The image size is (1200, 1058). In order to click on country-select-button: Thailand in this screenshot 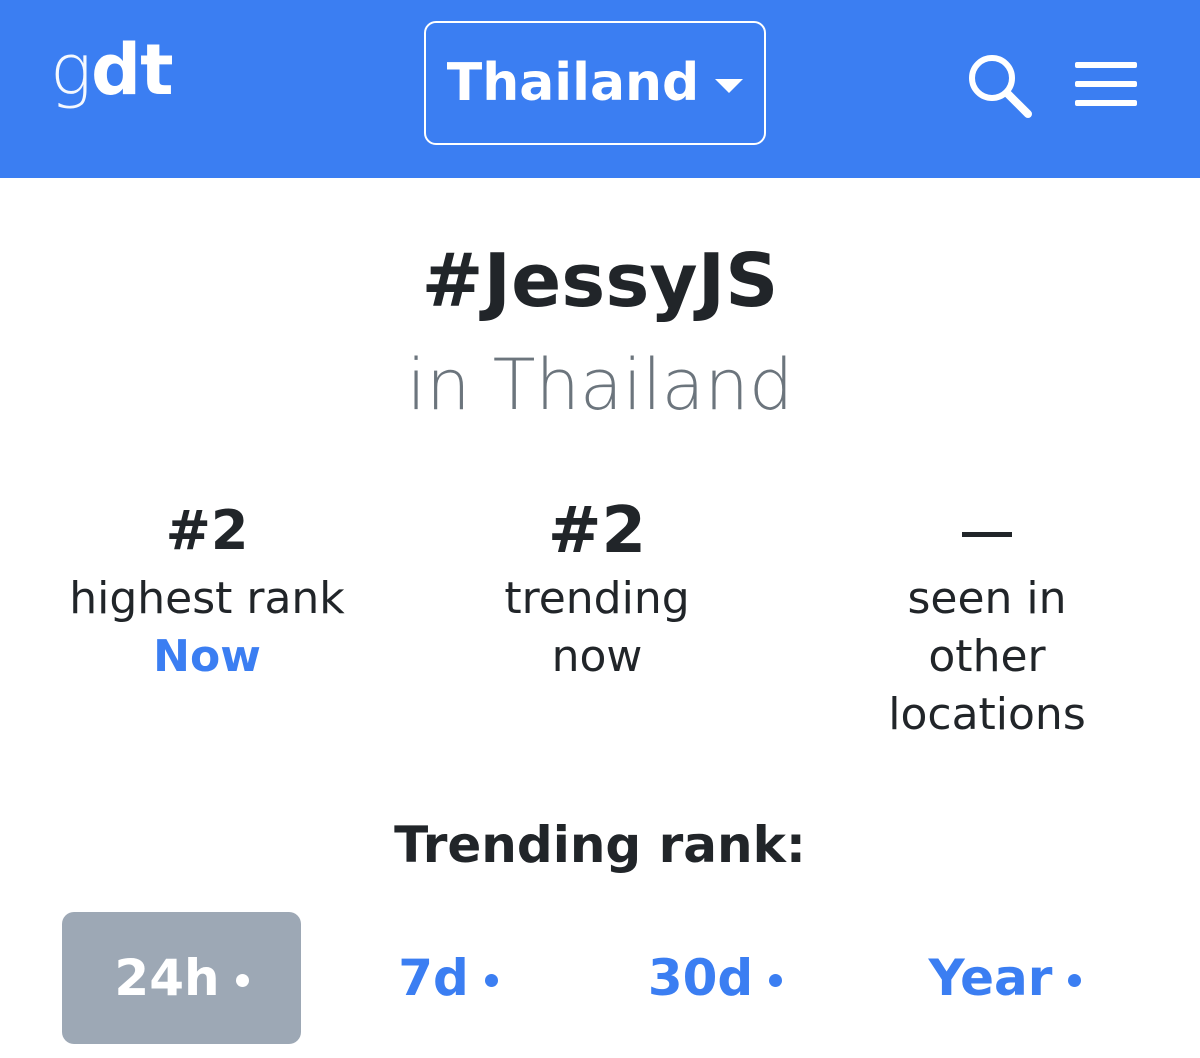, I will do `click(595, 83)`.